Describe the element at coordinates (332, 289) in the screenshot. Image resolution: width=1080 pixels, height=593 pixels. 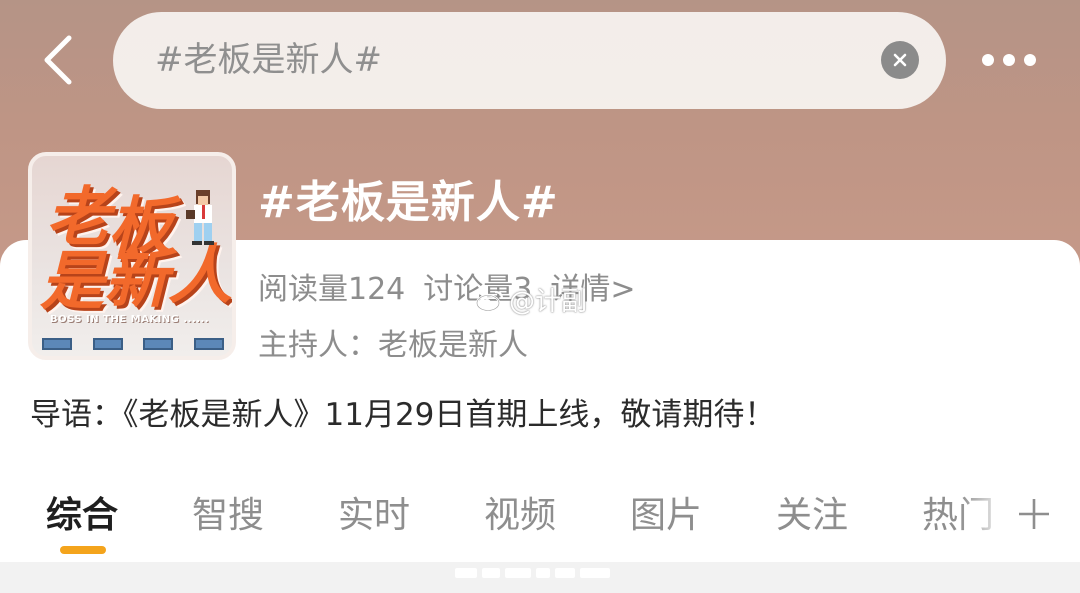
I see `read-count: 阅读量124` at that location.